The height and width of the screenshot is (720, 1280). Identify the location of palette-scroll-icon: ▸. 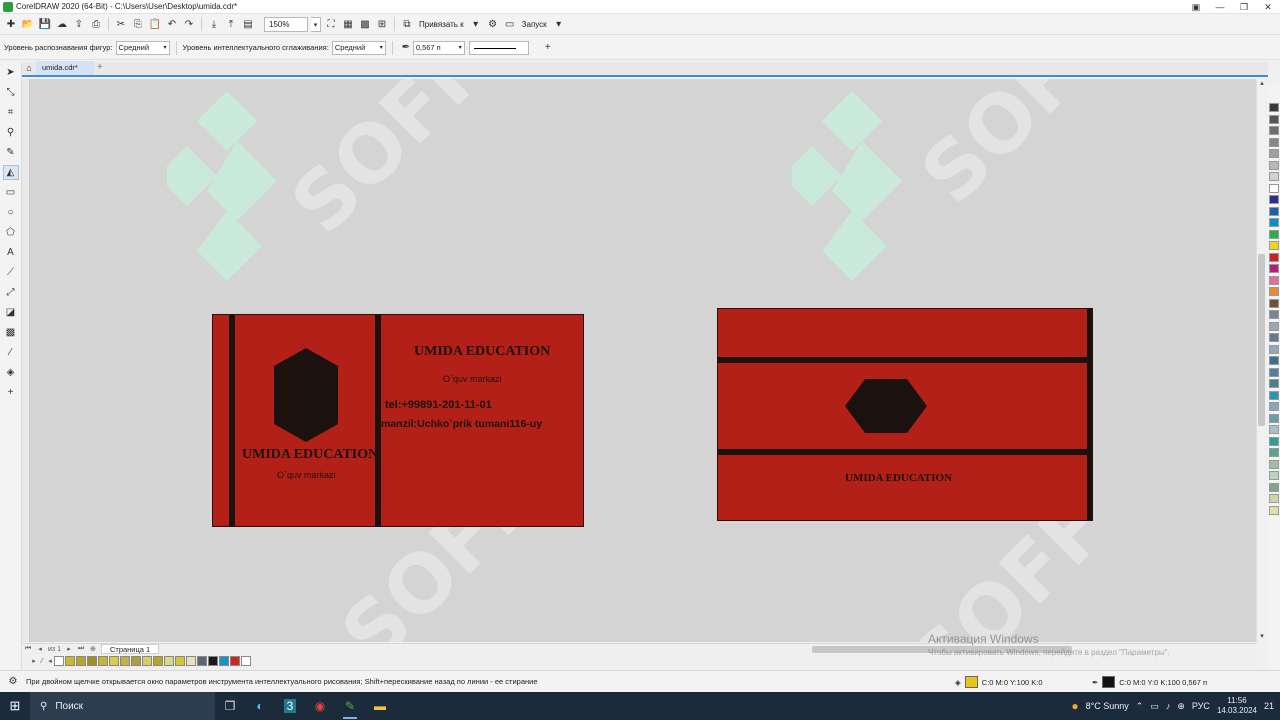
(34, 661).